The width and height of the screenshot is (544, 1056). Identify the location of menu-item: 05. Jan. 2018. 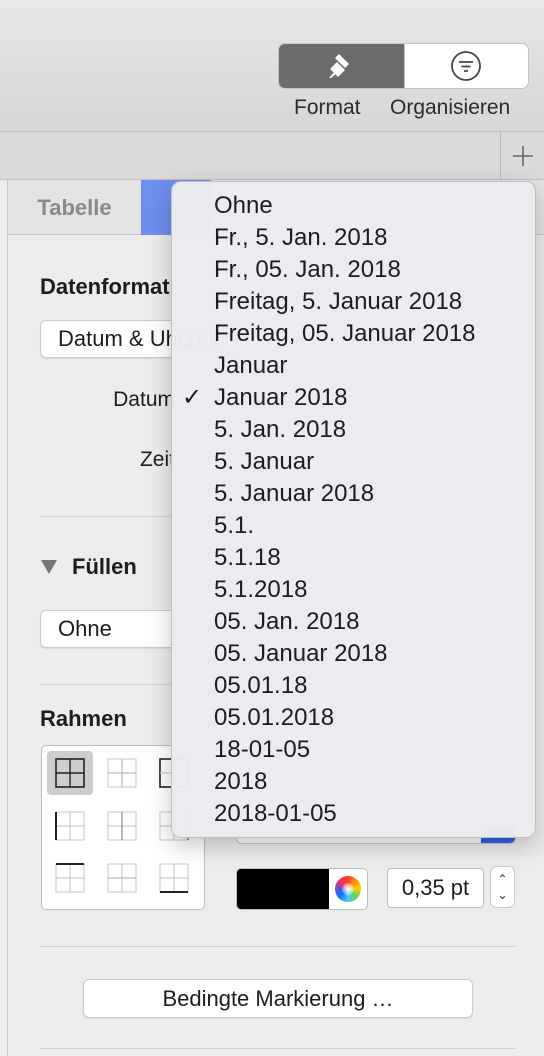
(353, 622).